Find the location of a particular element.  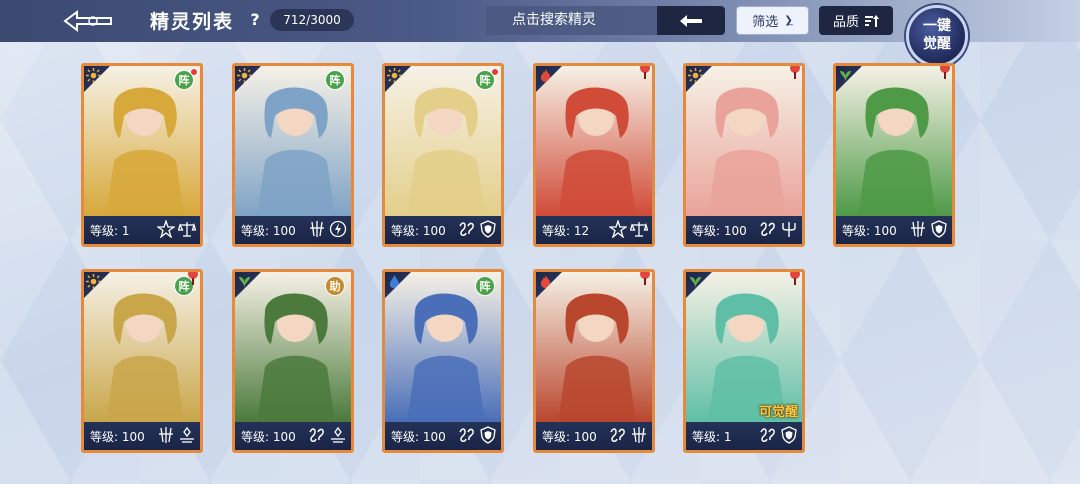

pet-count: 712/3000 is located at coordinates (312, 20).